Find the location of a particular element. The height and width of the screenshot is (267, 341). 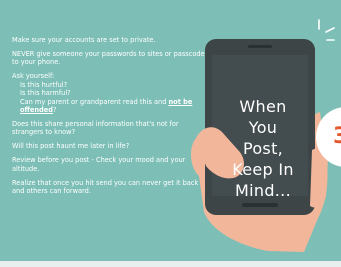

phone-line-3: Post, is located at coordinates (263, 148).